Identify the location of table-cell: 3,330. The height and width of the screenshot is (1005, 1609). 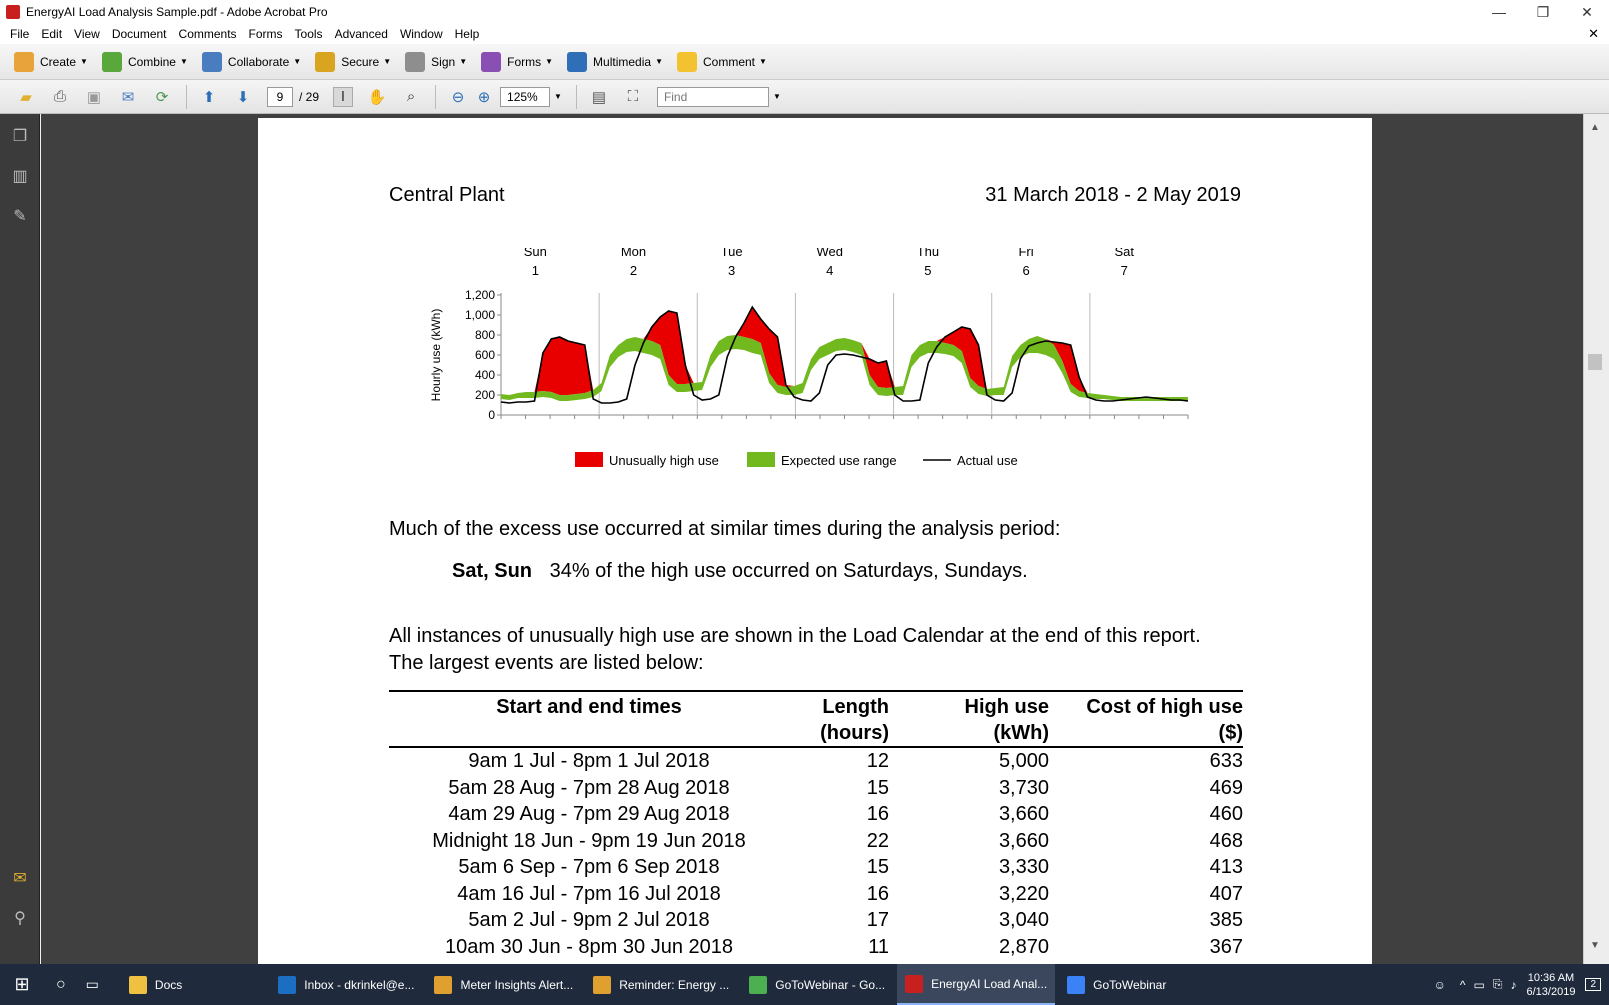
(1023, 867).